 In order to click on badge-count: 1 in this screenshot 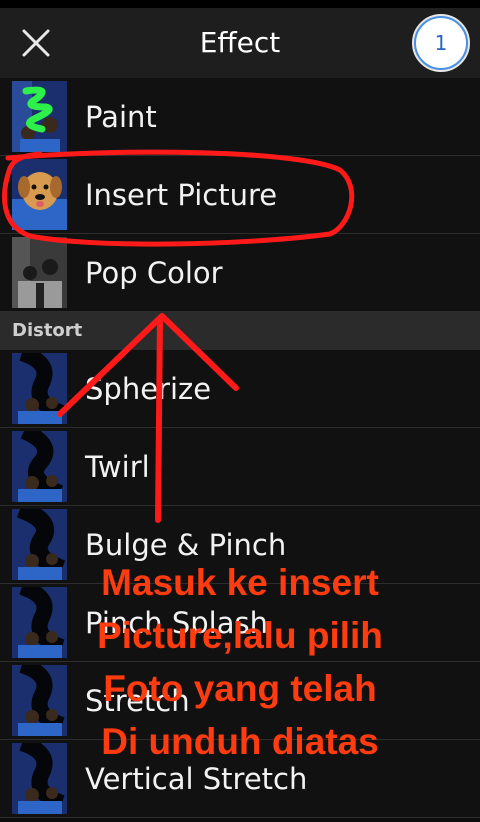, I will do `click(441, 43)`.